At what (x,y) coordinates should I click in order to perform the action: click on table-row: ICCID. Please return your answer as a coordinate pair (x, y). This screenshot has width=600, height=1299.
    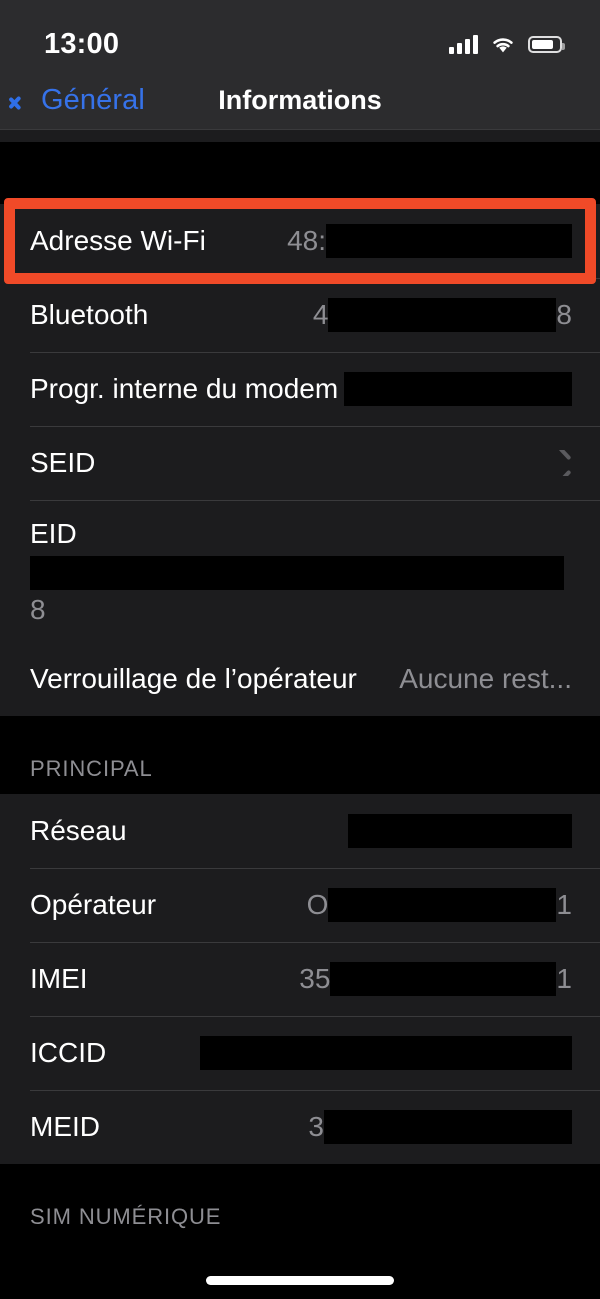
    Looking at the image, I should click on (300, 1053).